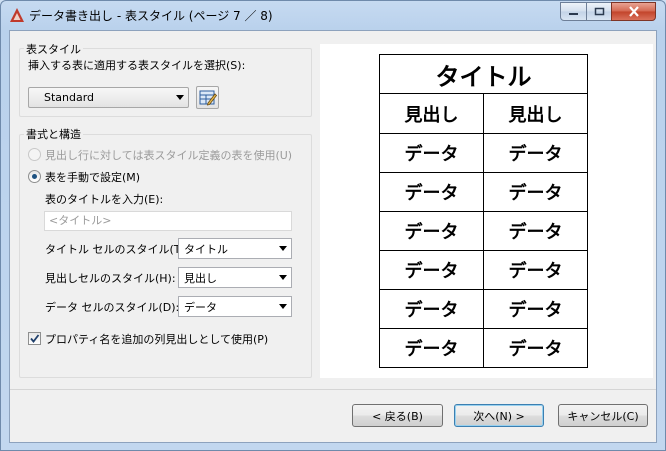  I want to click on table-style-select-label: 挿入する表に適用する表スタイルを選択(S):, so click(137, 65).